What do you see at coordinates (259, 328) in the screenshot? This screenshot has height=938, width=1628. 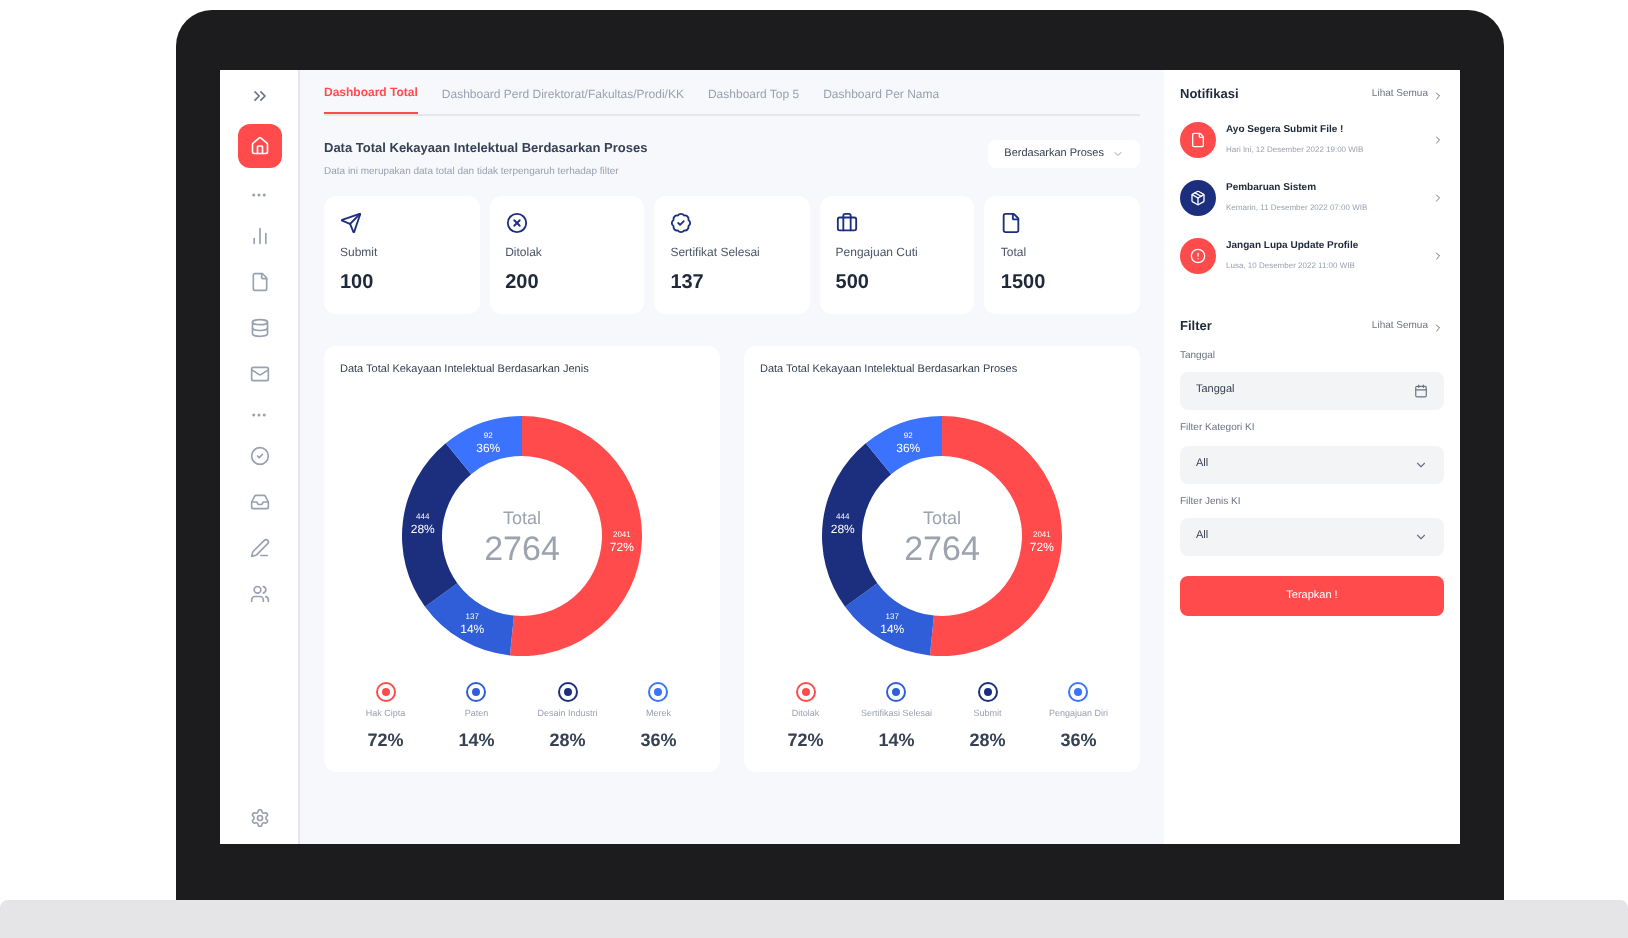 I see `database-icon` at bounding box center [259, 328].